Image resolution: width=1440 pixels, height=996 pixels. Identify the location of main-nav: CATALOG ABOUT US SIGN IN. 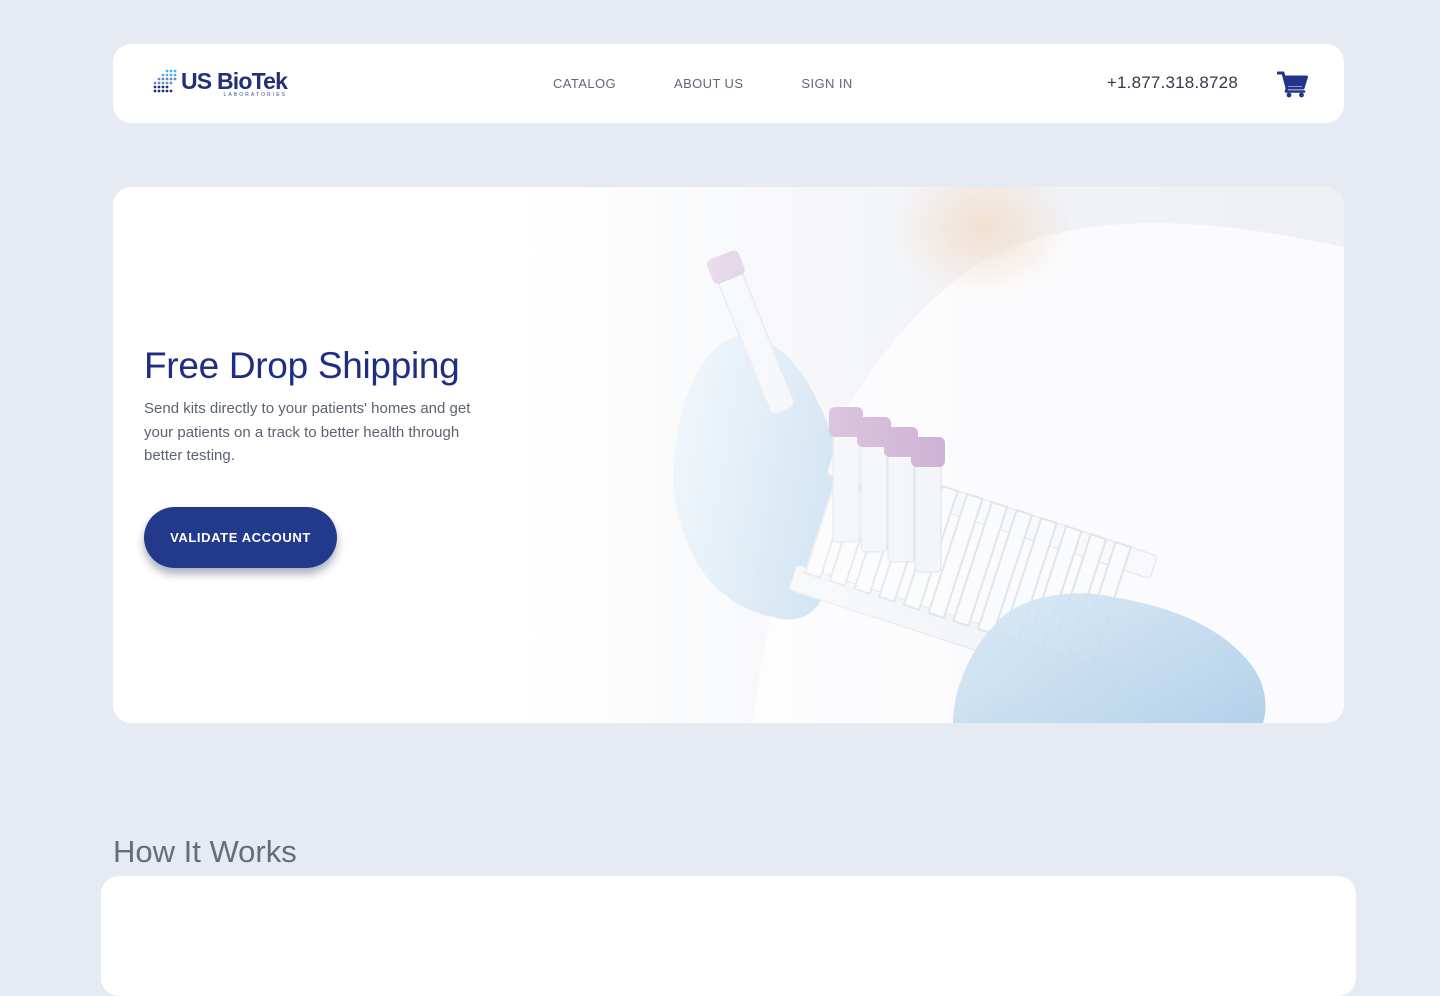
(732, 83).